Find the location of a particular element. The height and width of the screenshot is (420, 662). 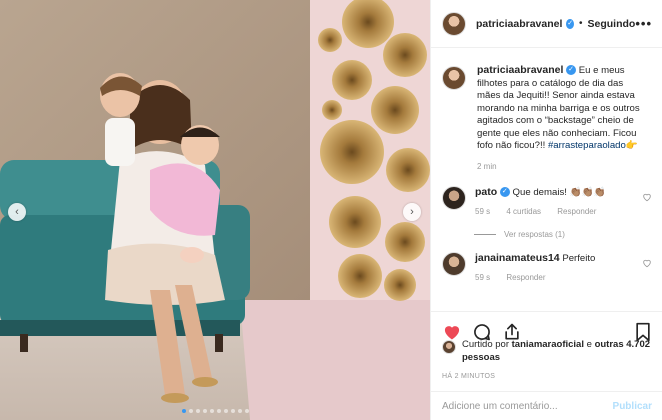

liked-by-joiner: e is located at coordinates (589, 344).